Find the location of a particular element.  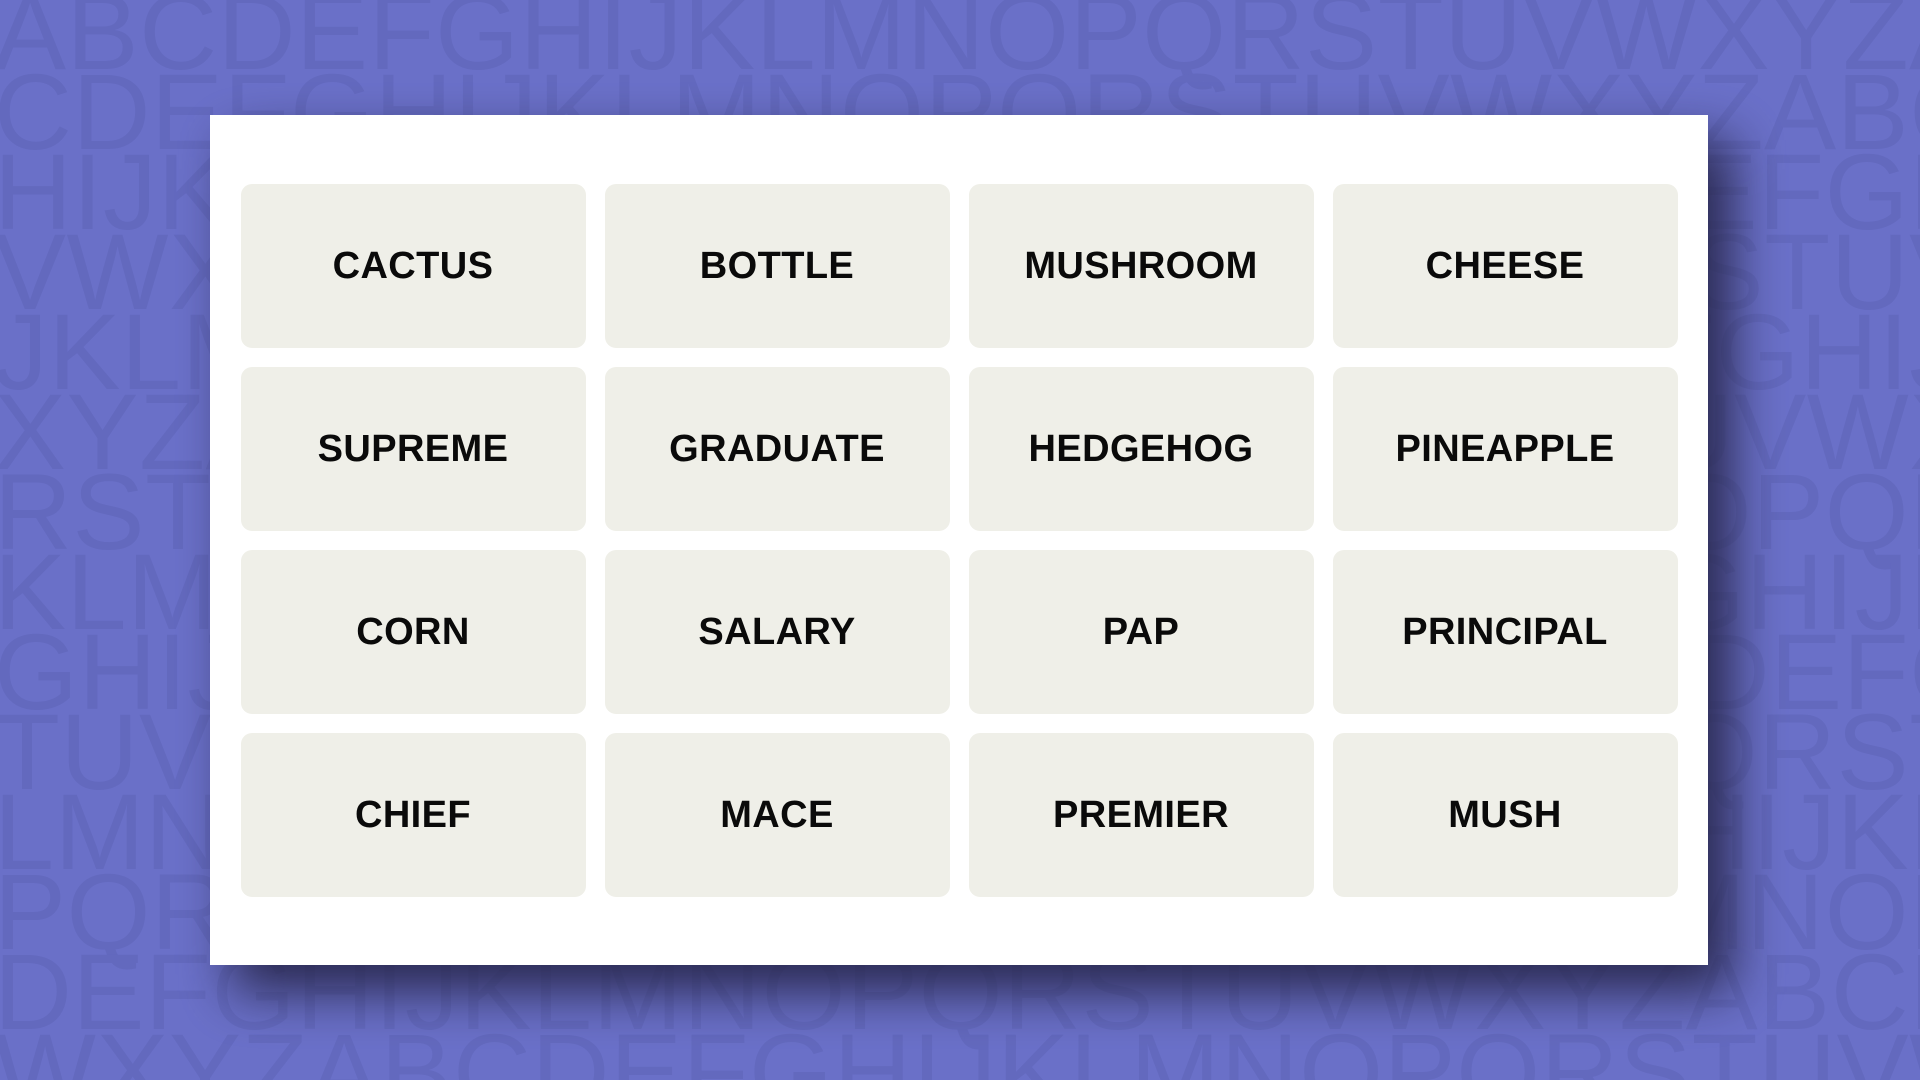

word-tile: CORN is located at coordinates (413, 631).